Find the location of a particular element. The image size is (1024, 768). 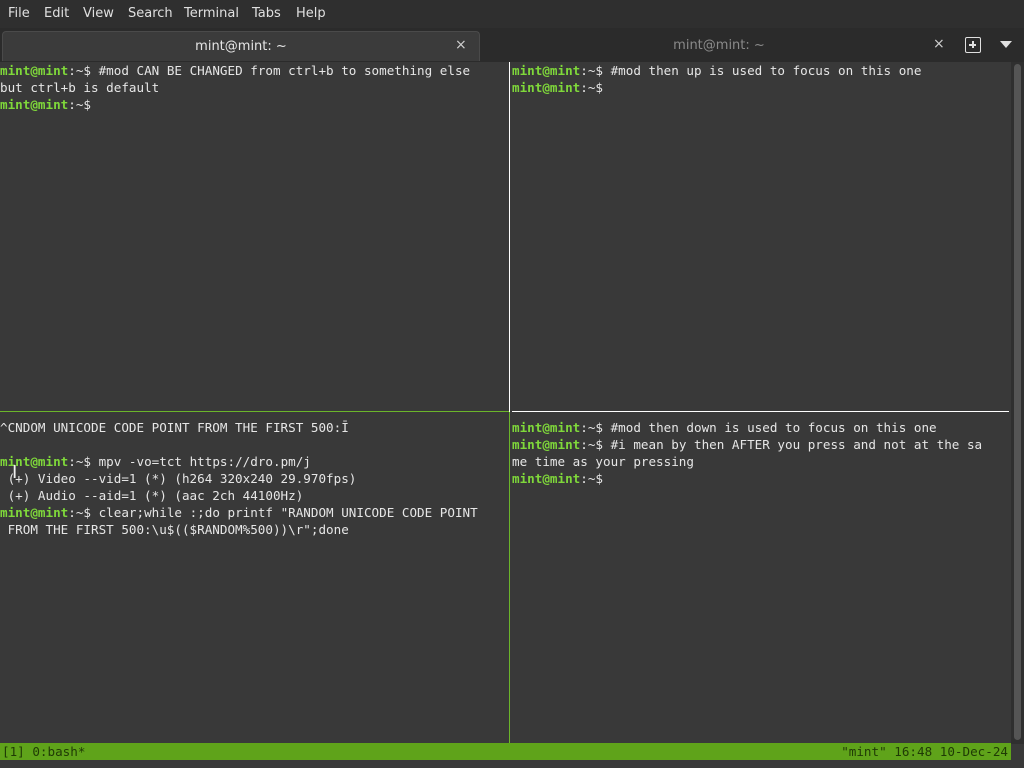

menu-view: View is located at coordinates (98, 13).